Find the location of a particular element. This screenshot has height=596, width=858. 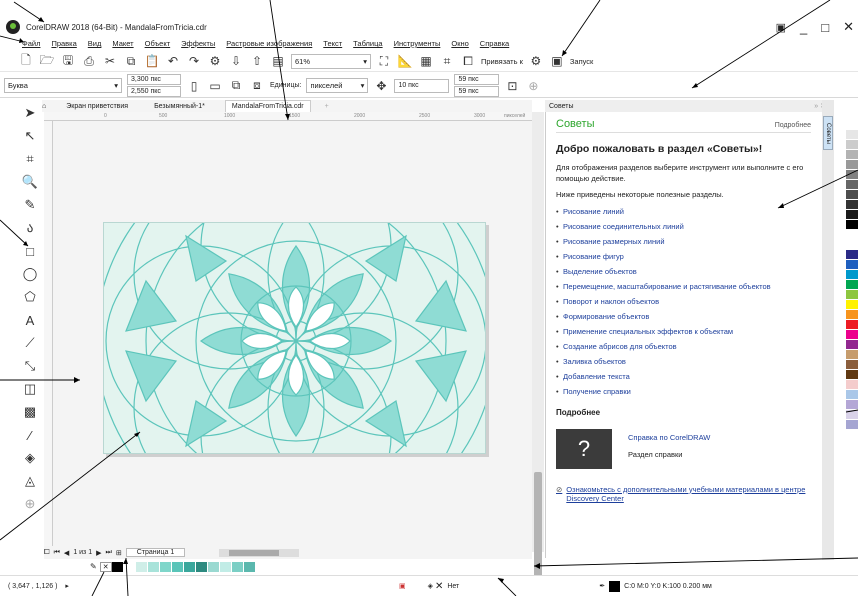

snap-to-dropdown: Привязать к is located at coordinates (502, 61).